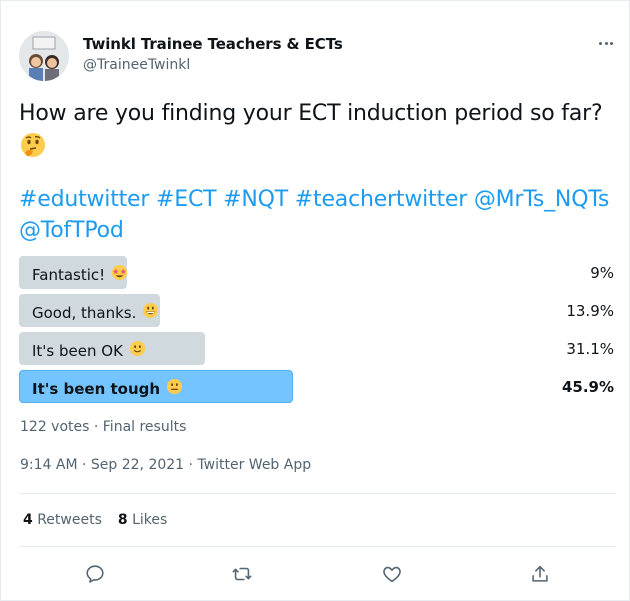  I want to click on poll-option-label: It's been tough, so click(107, 388).